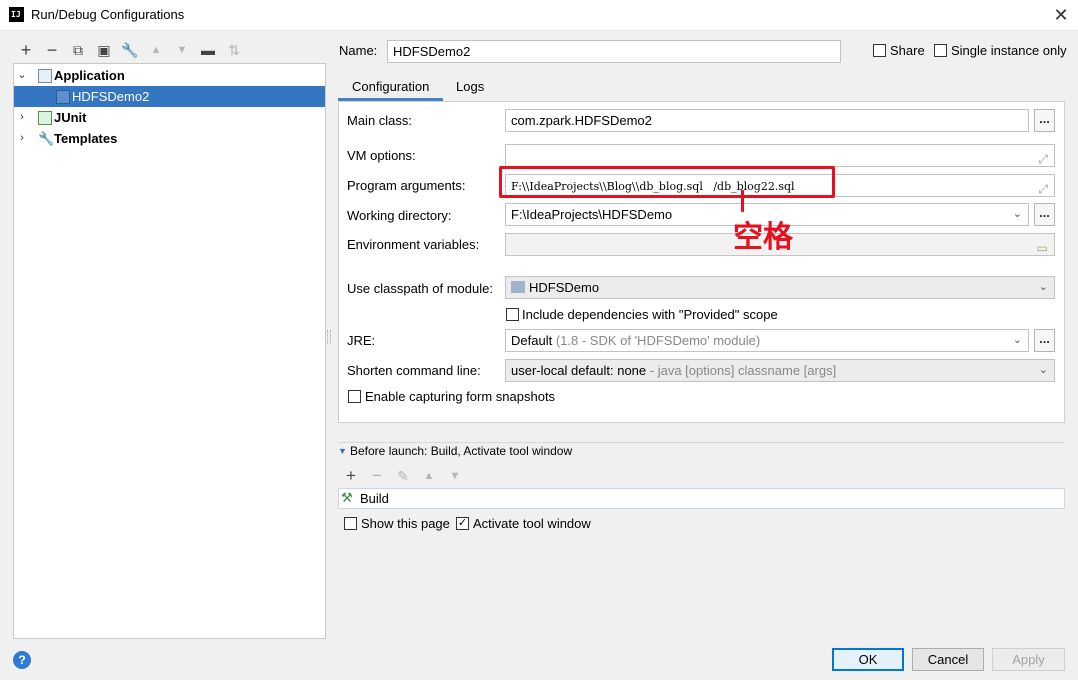 The width and height of the screenshot is (1078, 680). Describe the element at coordinates (1061, 15) in the screenshot. I see `close-icon: ✕` at that location.